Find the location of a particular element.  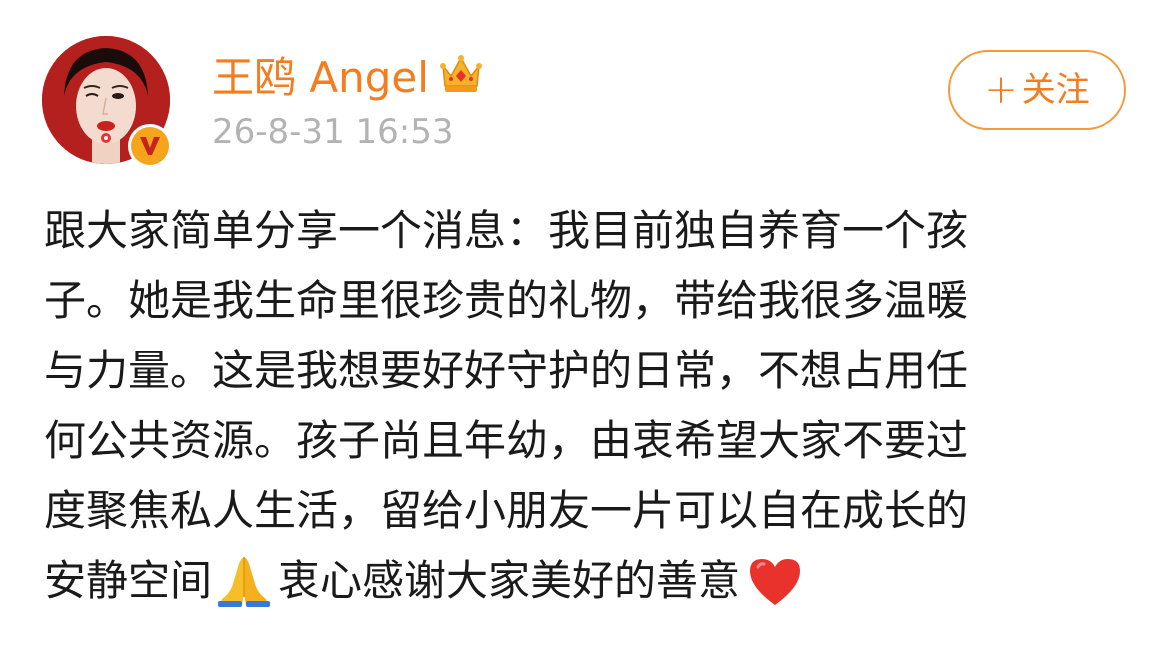

content-text: 衷心感谢大家美好的善意 is located at coordinates (509, 580).